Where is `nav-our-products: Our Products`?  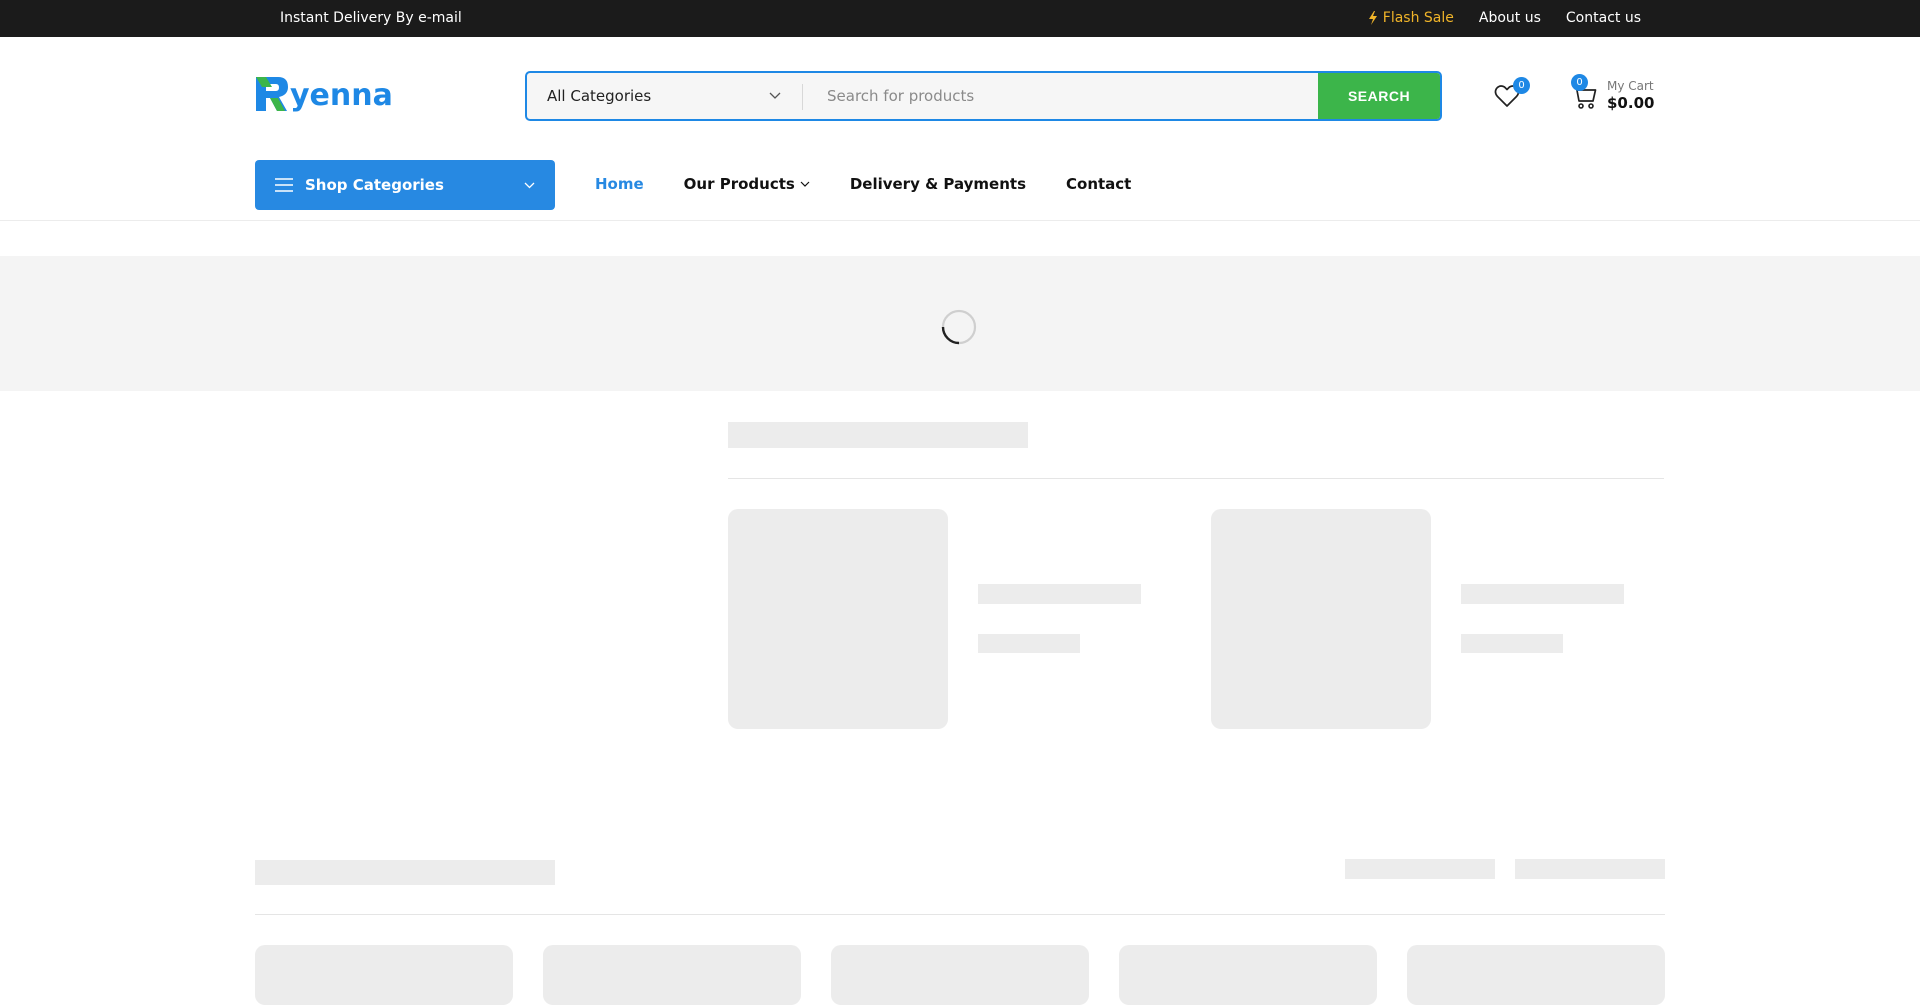 nav-our-products: Our Products is located at coordinates (747, 184).